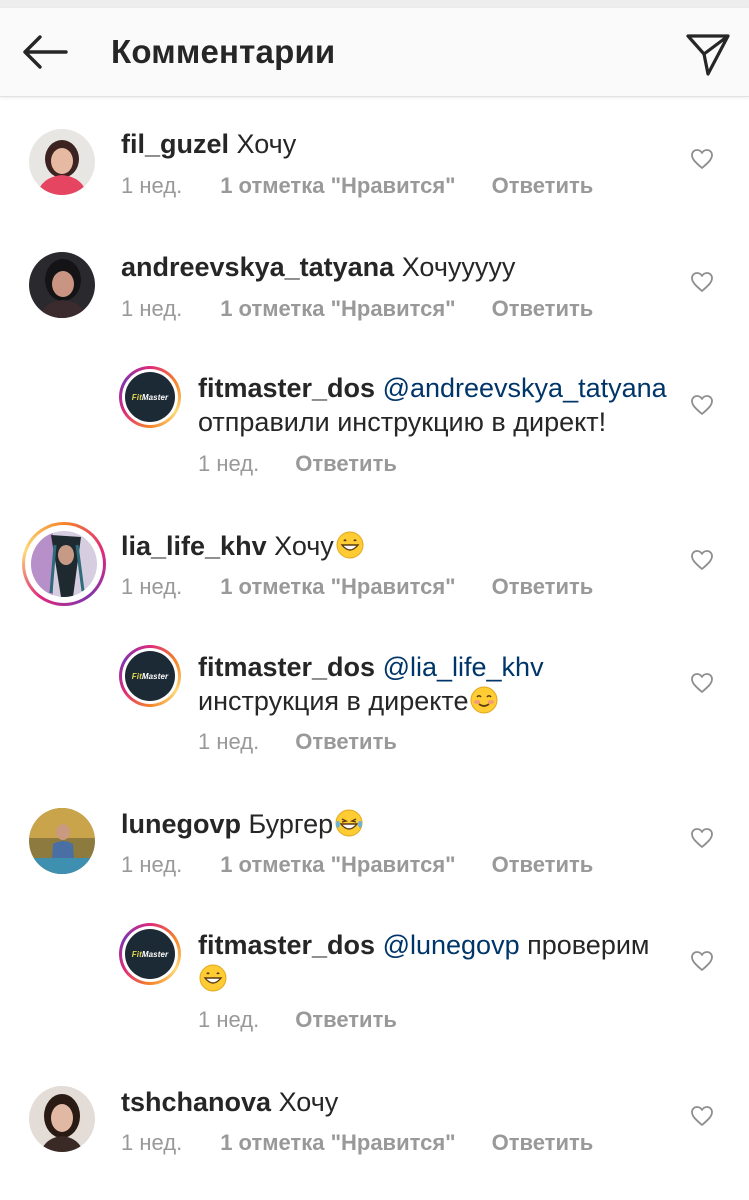 The width and height of the screenshot is (749, 1200). I want to click on story-ring, so click(64, 564).